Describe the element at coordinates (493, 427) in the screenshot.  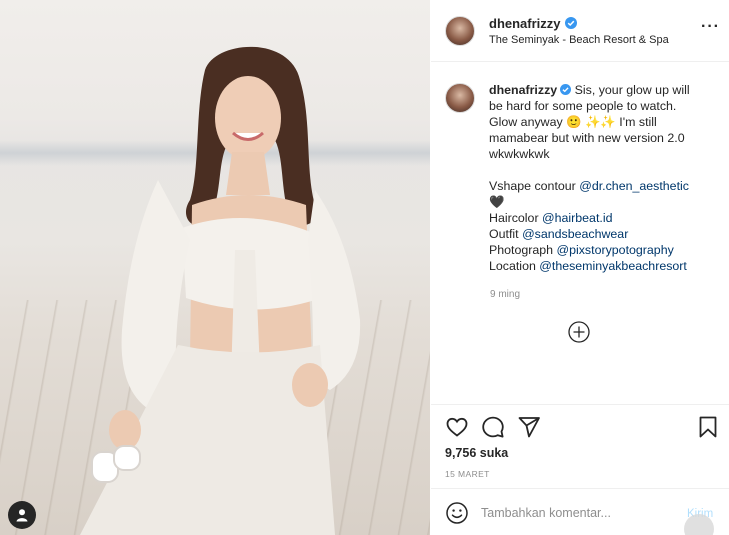
I see `comment-icon` at that location.